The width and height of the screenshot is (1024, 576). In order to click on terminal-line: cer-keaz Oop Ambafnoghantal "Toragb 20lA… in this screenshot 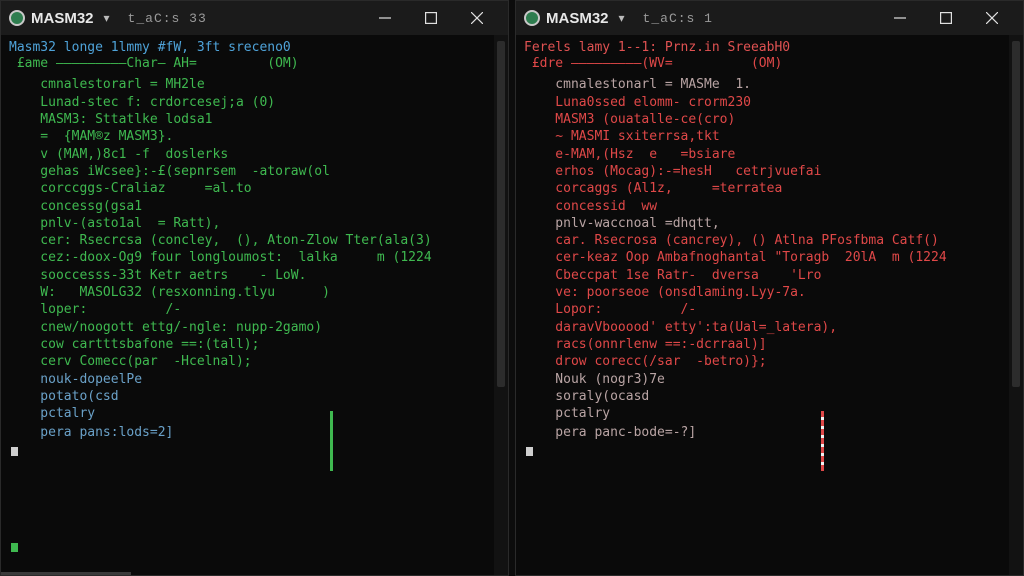, I will do `click(735, 257)`.